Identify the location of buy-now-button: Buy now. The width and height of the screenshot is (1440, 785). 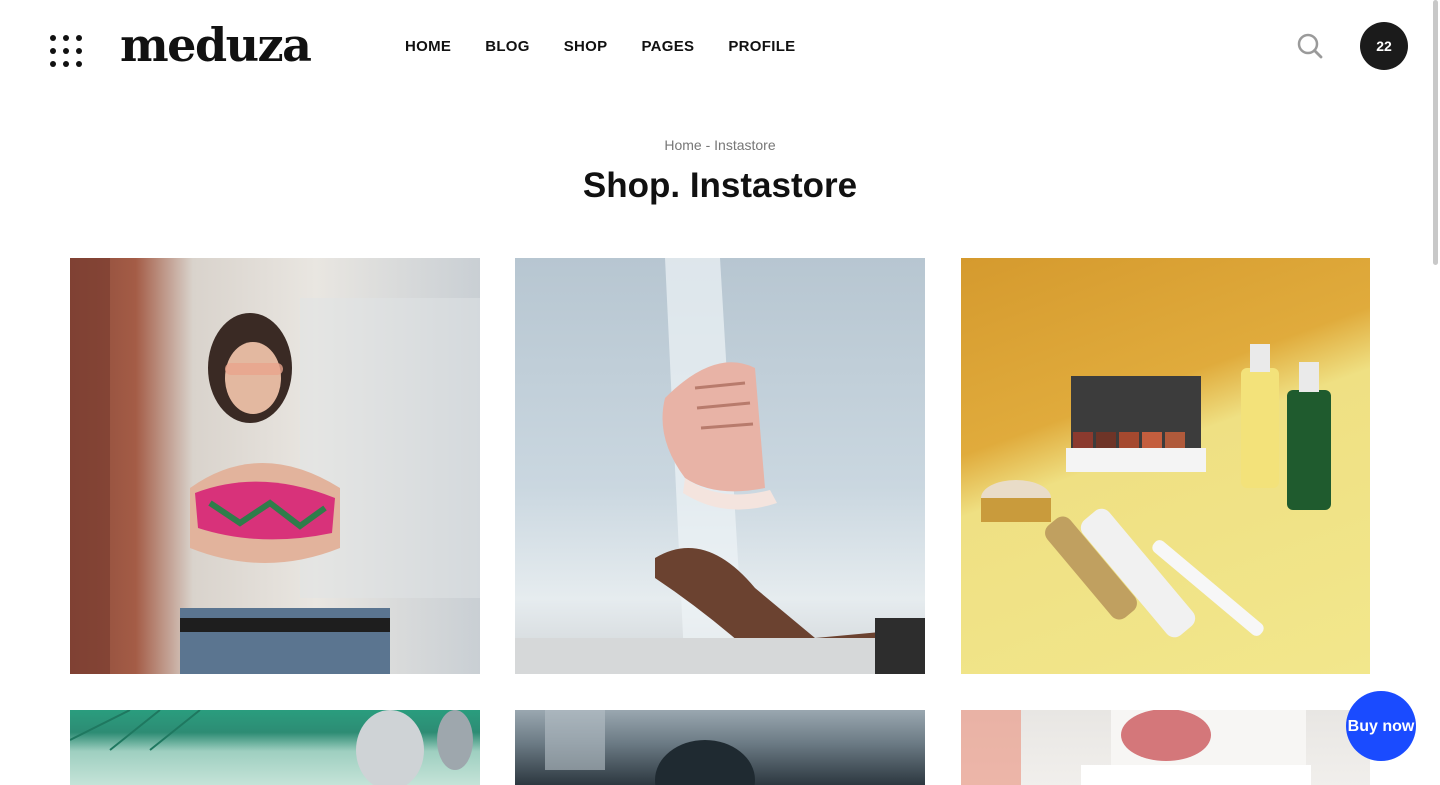
(1381, 726).